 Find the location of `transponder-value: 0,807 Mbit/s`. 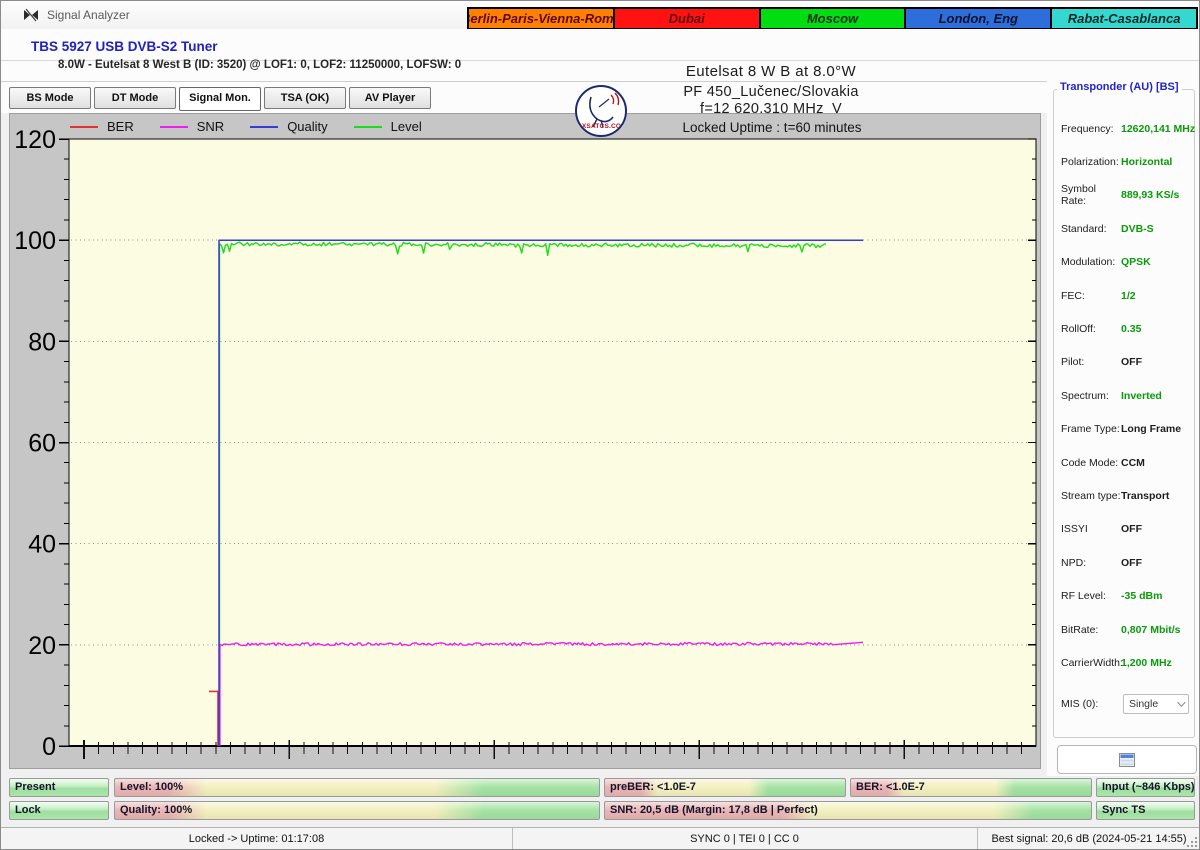

transponder-value: 0,807 Mbit/s is located at coordinates (1151, 629).